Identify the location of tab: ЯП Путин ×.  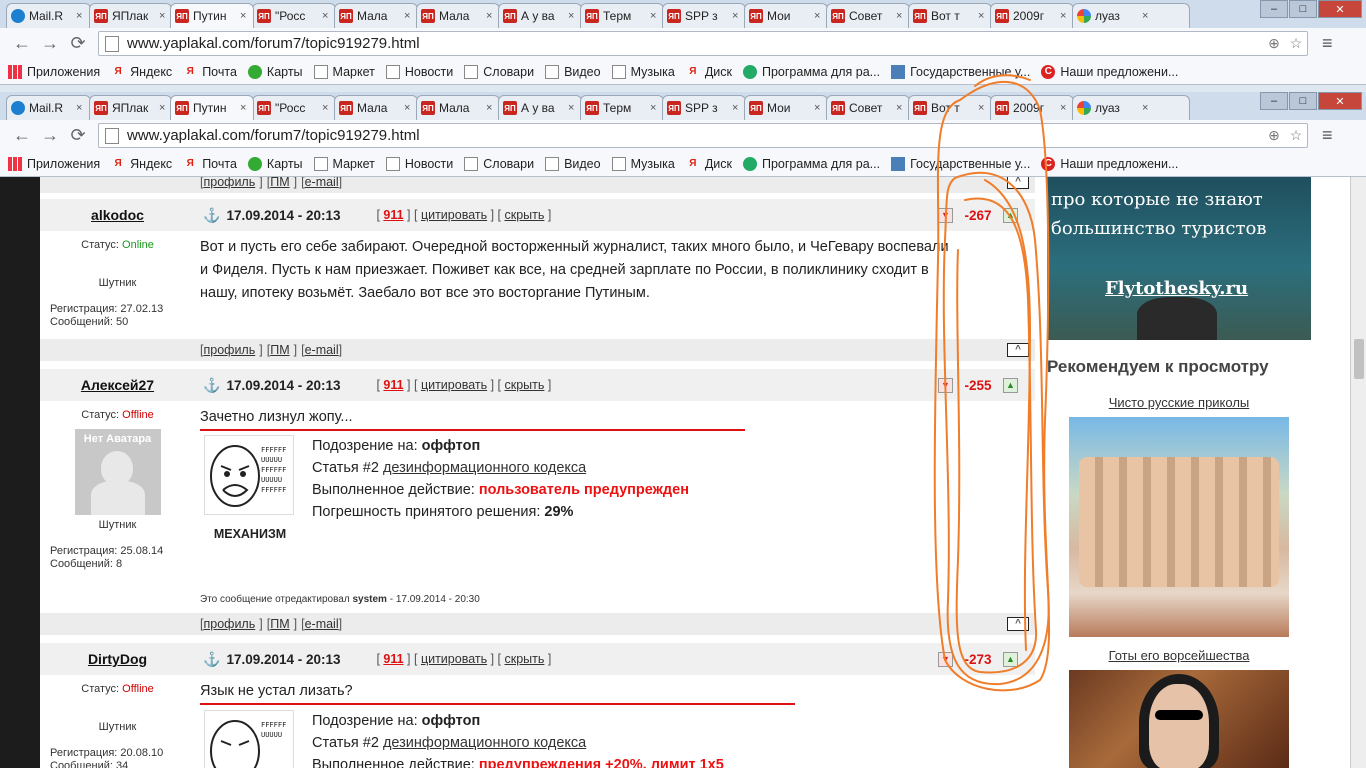
(212, 107).